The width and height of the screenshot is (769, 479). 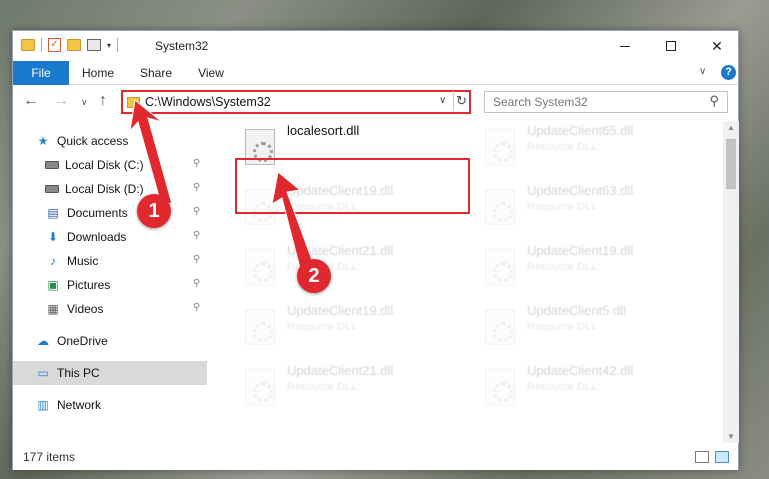 I want to click on file-item: UpdateClient63.dll Resource DLL, so click(x=590, y=206).